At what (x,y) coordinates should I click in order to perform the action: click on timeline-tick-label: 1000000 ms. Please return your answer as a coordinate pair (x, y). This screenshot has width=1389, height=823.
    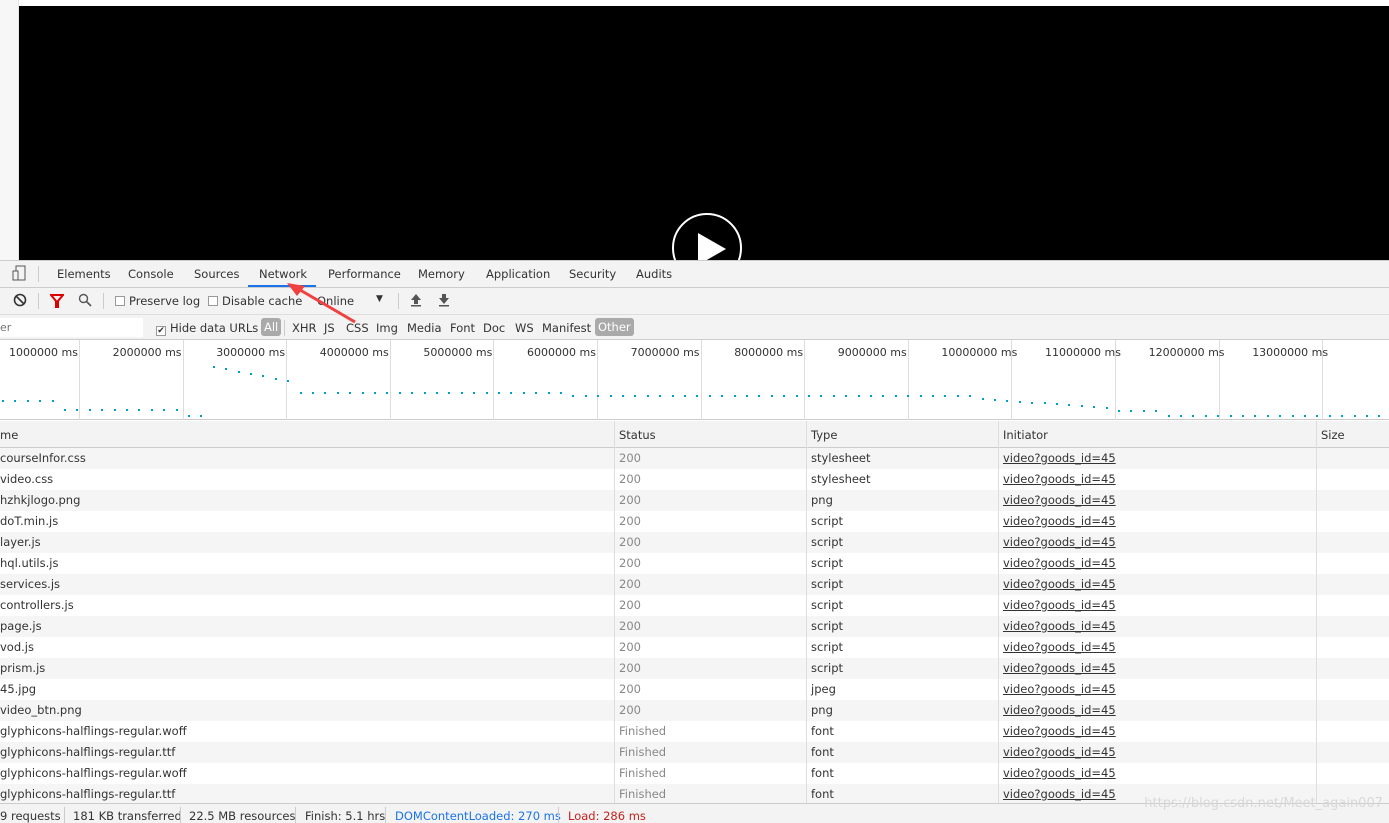
    Looking at the image, I should click on (43, 352).